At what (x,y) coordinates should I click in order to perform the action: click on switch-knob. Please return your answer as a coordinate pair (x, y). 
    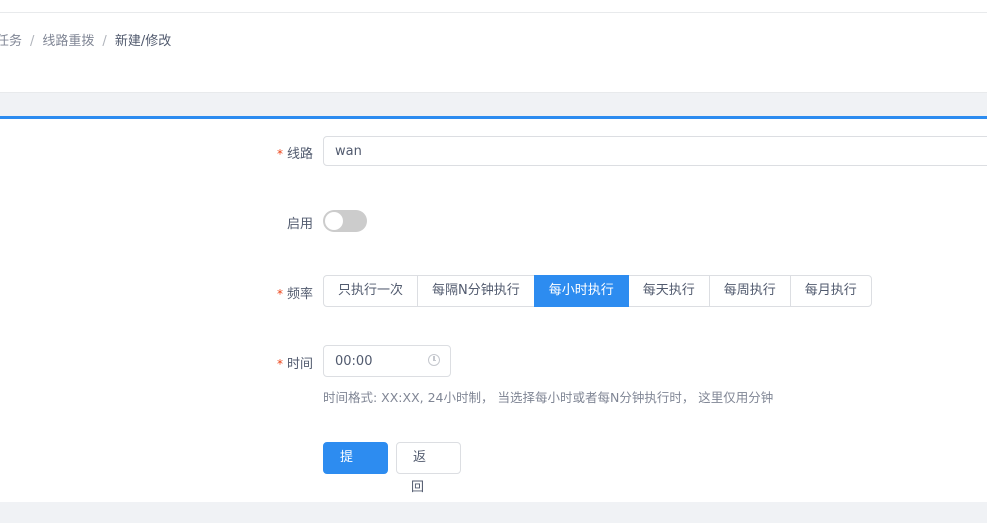
    Looking at the image, I should click on (334, 221).